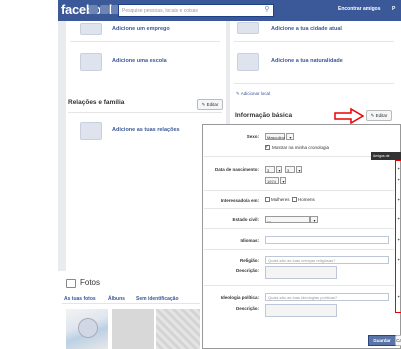 Image resolution: width=401 pixels, height=349 pixels. What do you see at coordinates (327, 260) in the screenshot?
I see `religion-input: Quais são as tuas crenças religiosas?` at bounding box center [327, 260].